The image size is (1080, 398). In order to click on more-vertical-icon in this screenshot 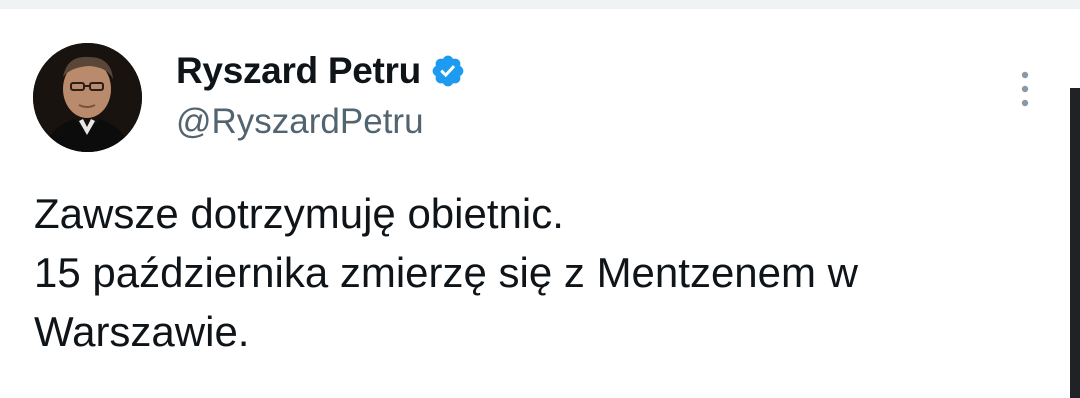, I will do `click(1025, 89)`.